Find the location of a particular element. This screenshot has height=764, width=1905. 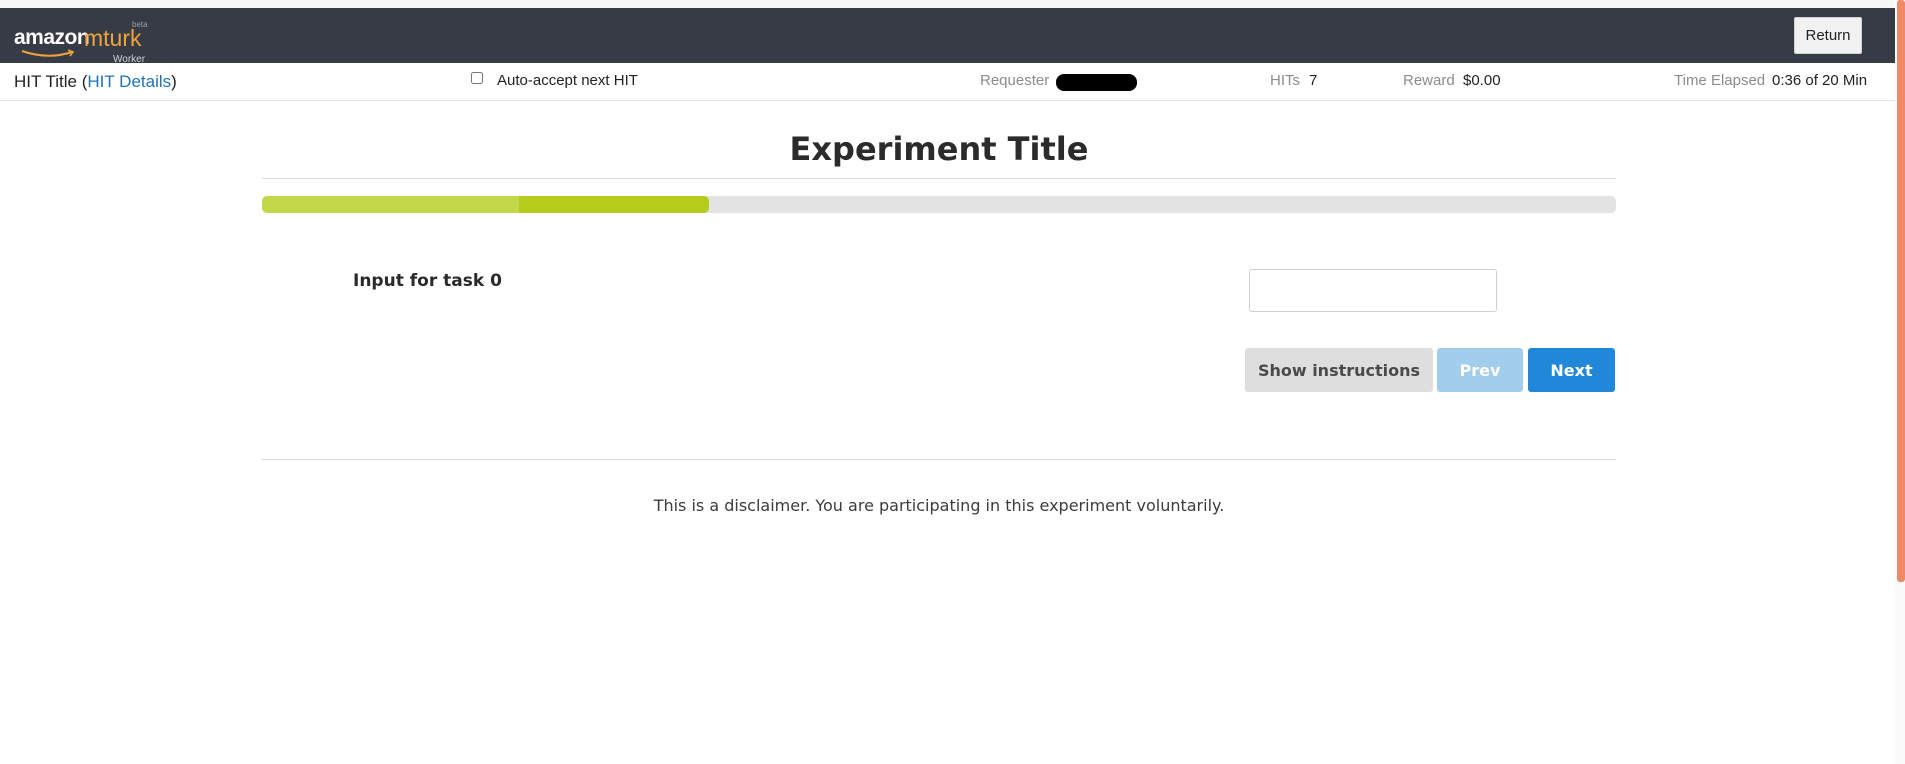

auto-accept-checkbox is located at coordinates (477, 78).